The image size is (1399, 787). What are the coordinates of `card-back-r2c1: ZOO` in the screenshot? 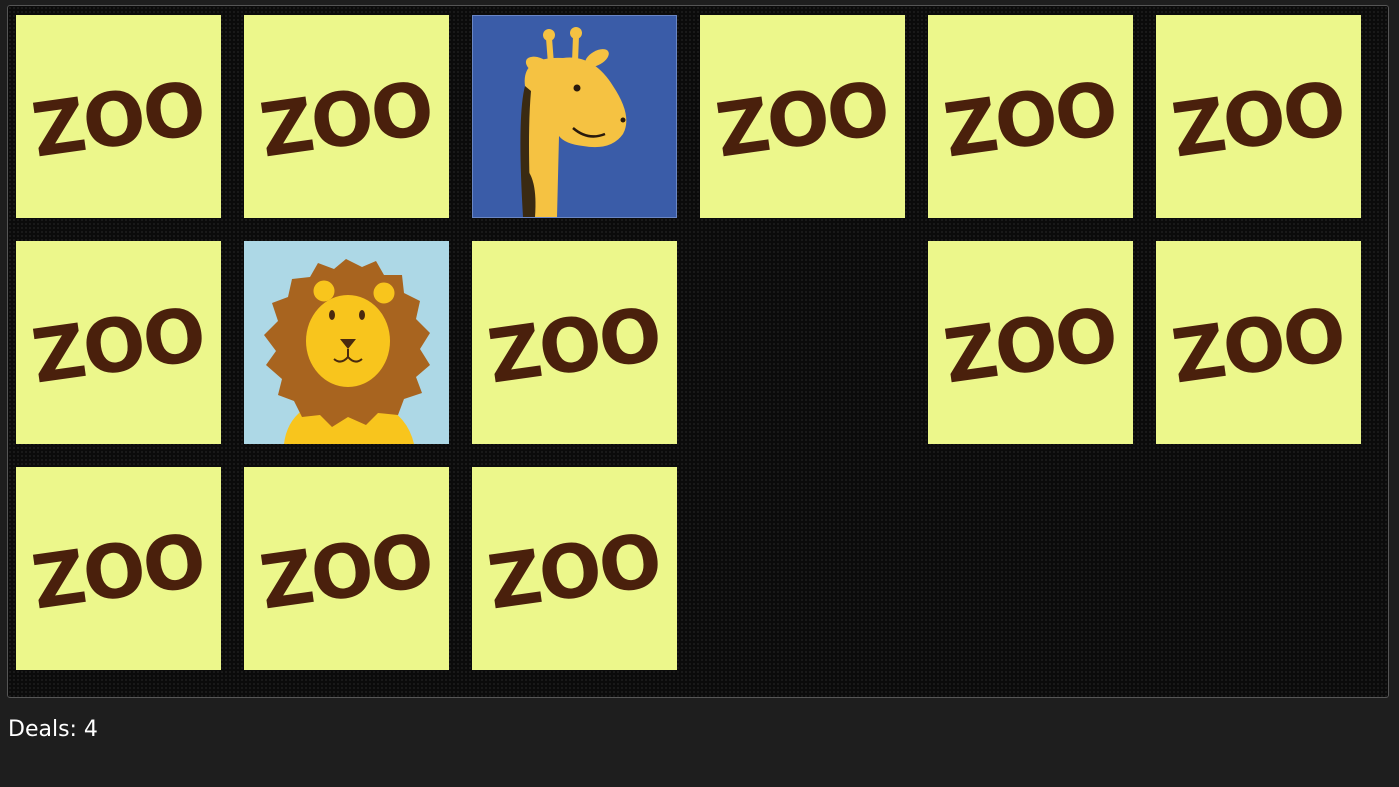 It's located at (346, 568).